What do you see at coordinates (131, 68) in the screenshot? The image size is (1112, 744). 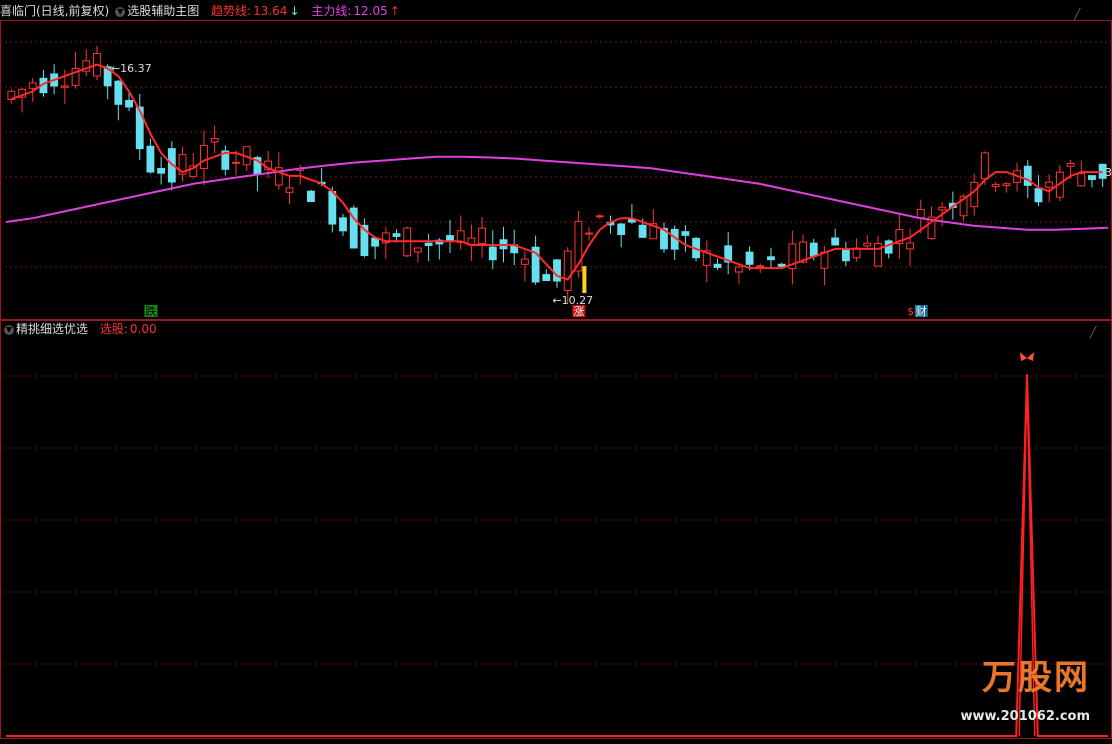 I see `high-price-label: ←16.37` at bounding box center [131, 68].